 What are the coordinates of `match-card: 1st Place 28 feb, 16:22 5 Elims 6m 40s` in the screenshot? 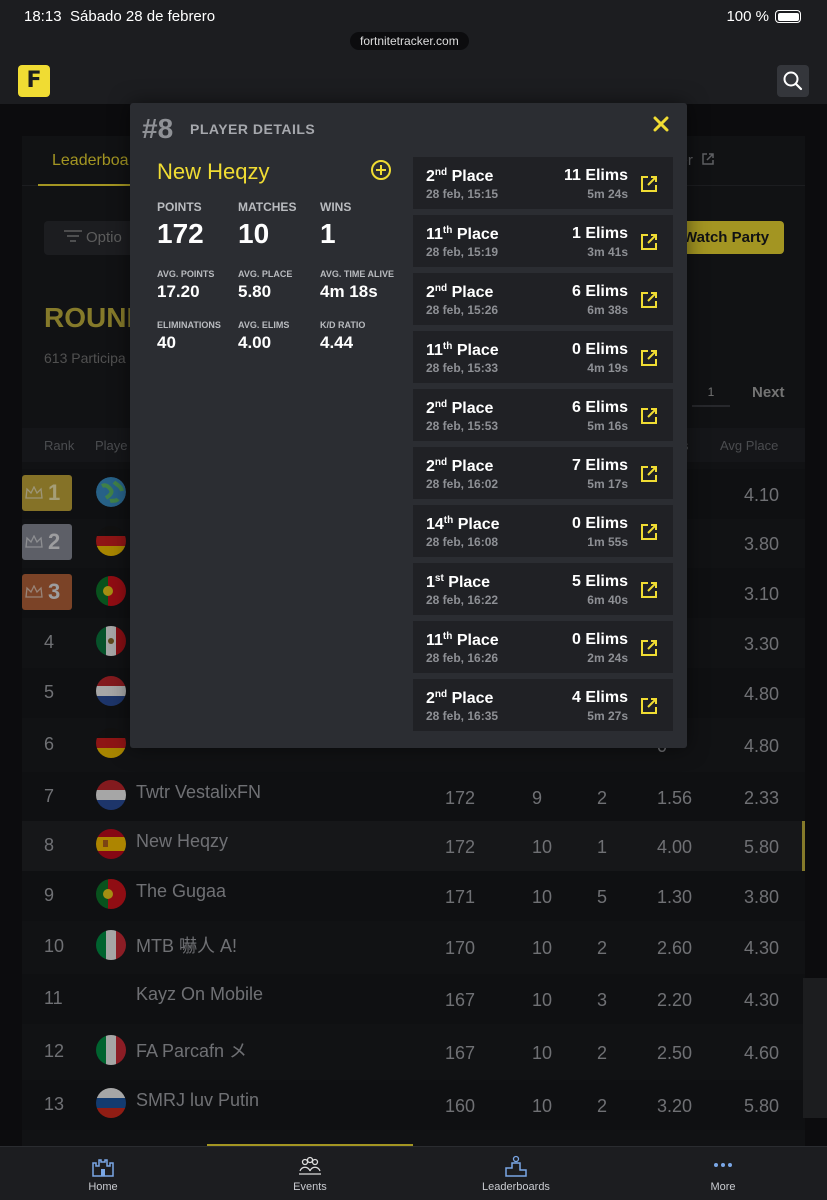 It's located at (543, 589).